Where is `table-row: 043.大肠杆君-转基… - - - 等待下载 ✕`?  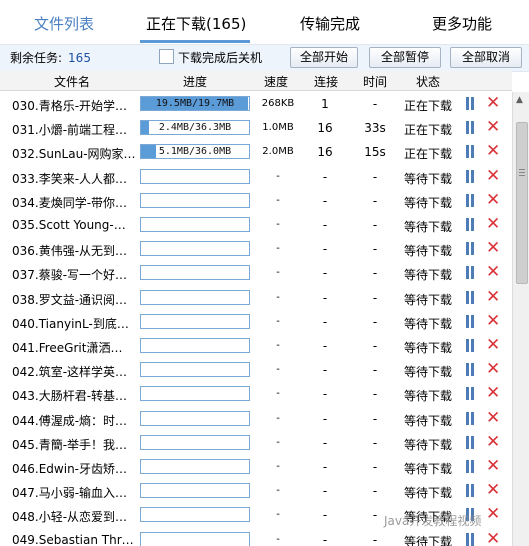
table-row: 043.大肠杆君-转基… - - - 等待下载 ✕ is located at coordinates (256, 394).